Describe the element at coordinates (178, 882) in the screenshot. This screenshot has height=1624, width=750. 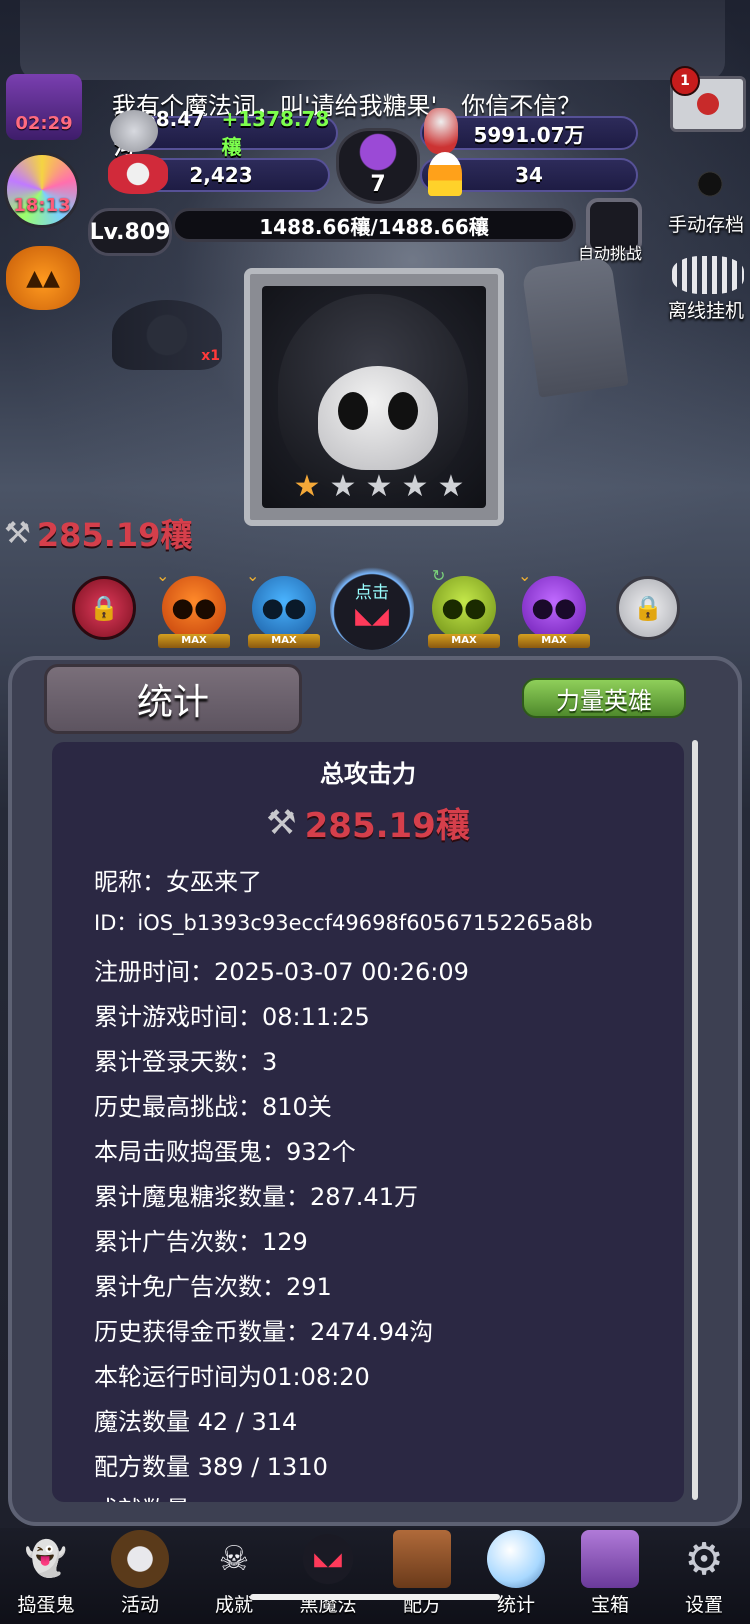
I see `stat-nickname: 昵称：女巫来了` at that location.